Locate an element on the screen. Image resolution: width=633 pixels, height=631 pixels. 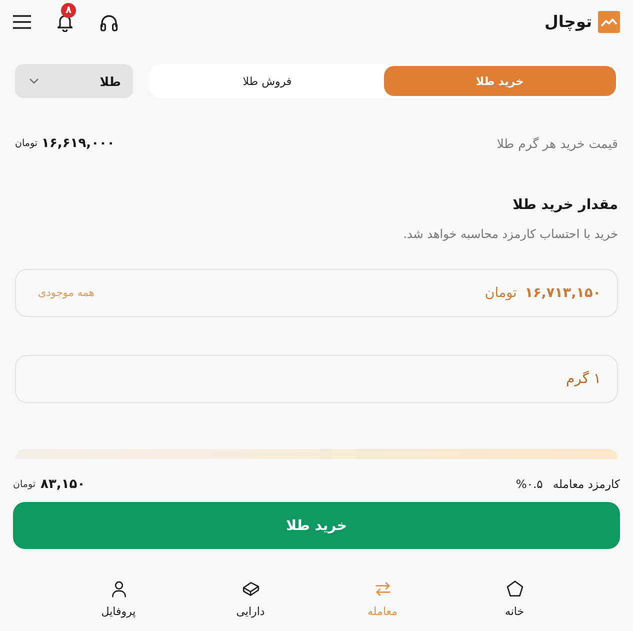
logo-text: توچال is located at coordinates (568, 22).